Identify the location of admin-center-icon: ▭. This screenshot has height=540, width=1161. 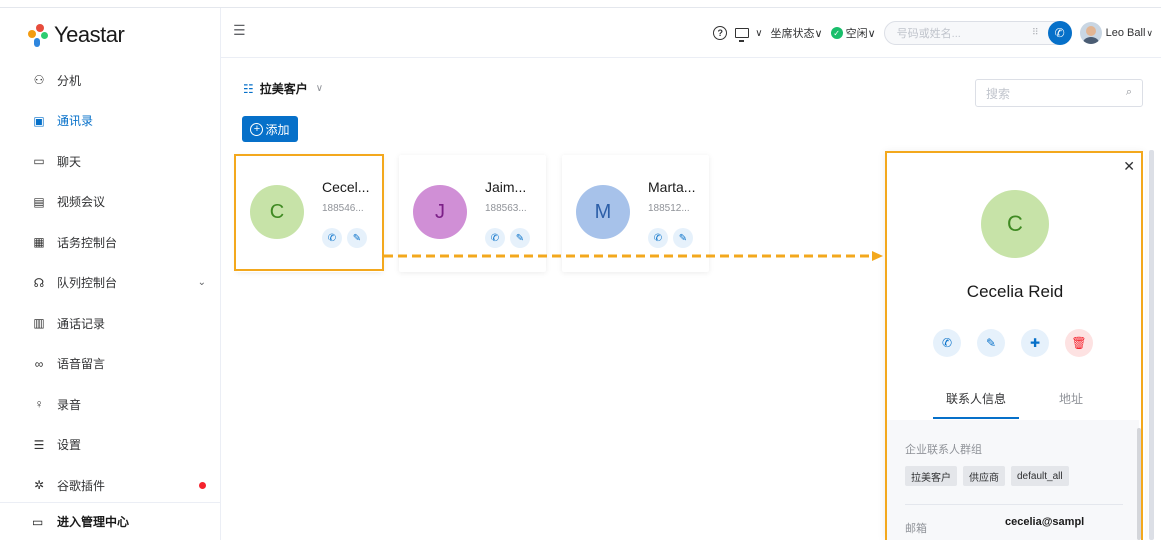
(38, 521).